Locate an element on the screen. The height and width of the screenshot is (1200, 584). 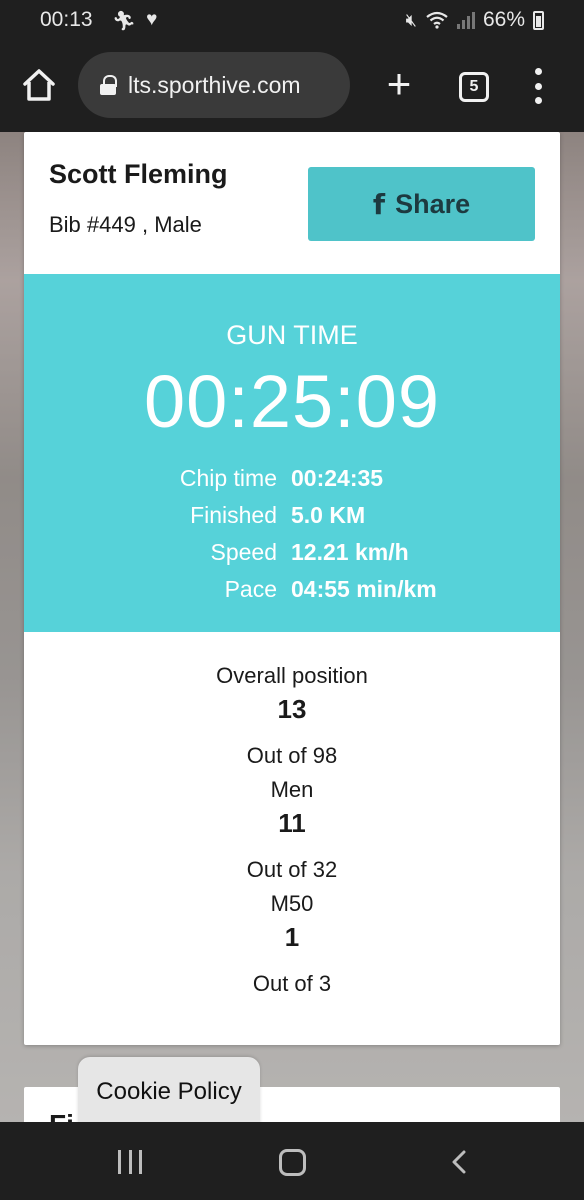
share-button: f Share is located at coordinates (421, 204).